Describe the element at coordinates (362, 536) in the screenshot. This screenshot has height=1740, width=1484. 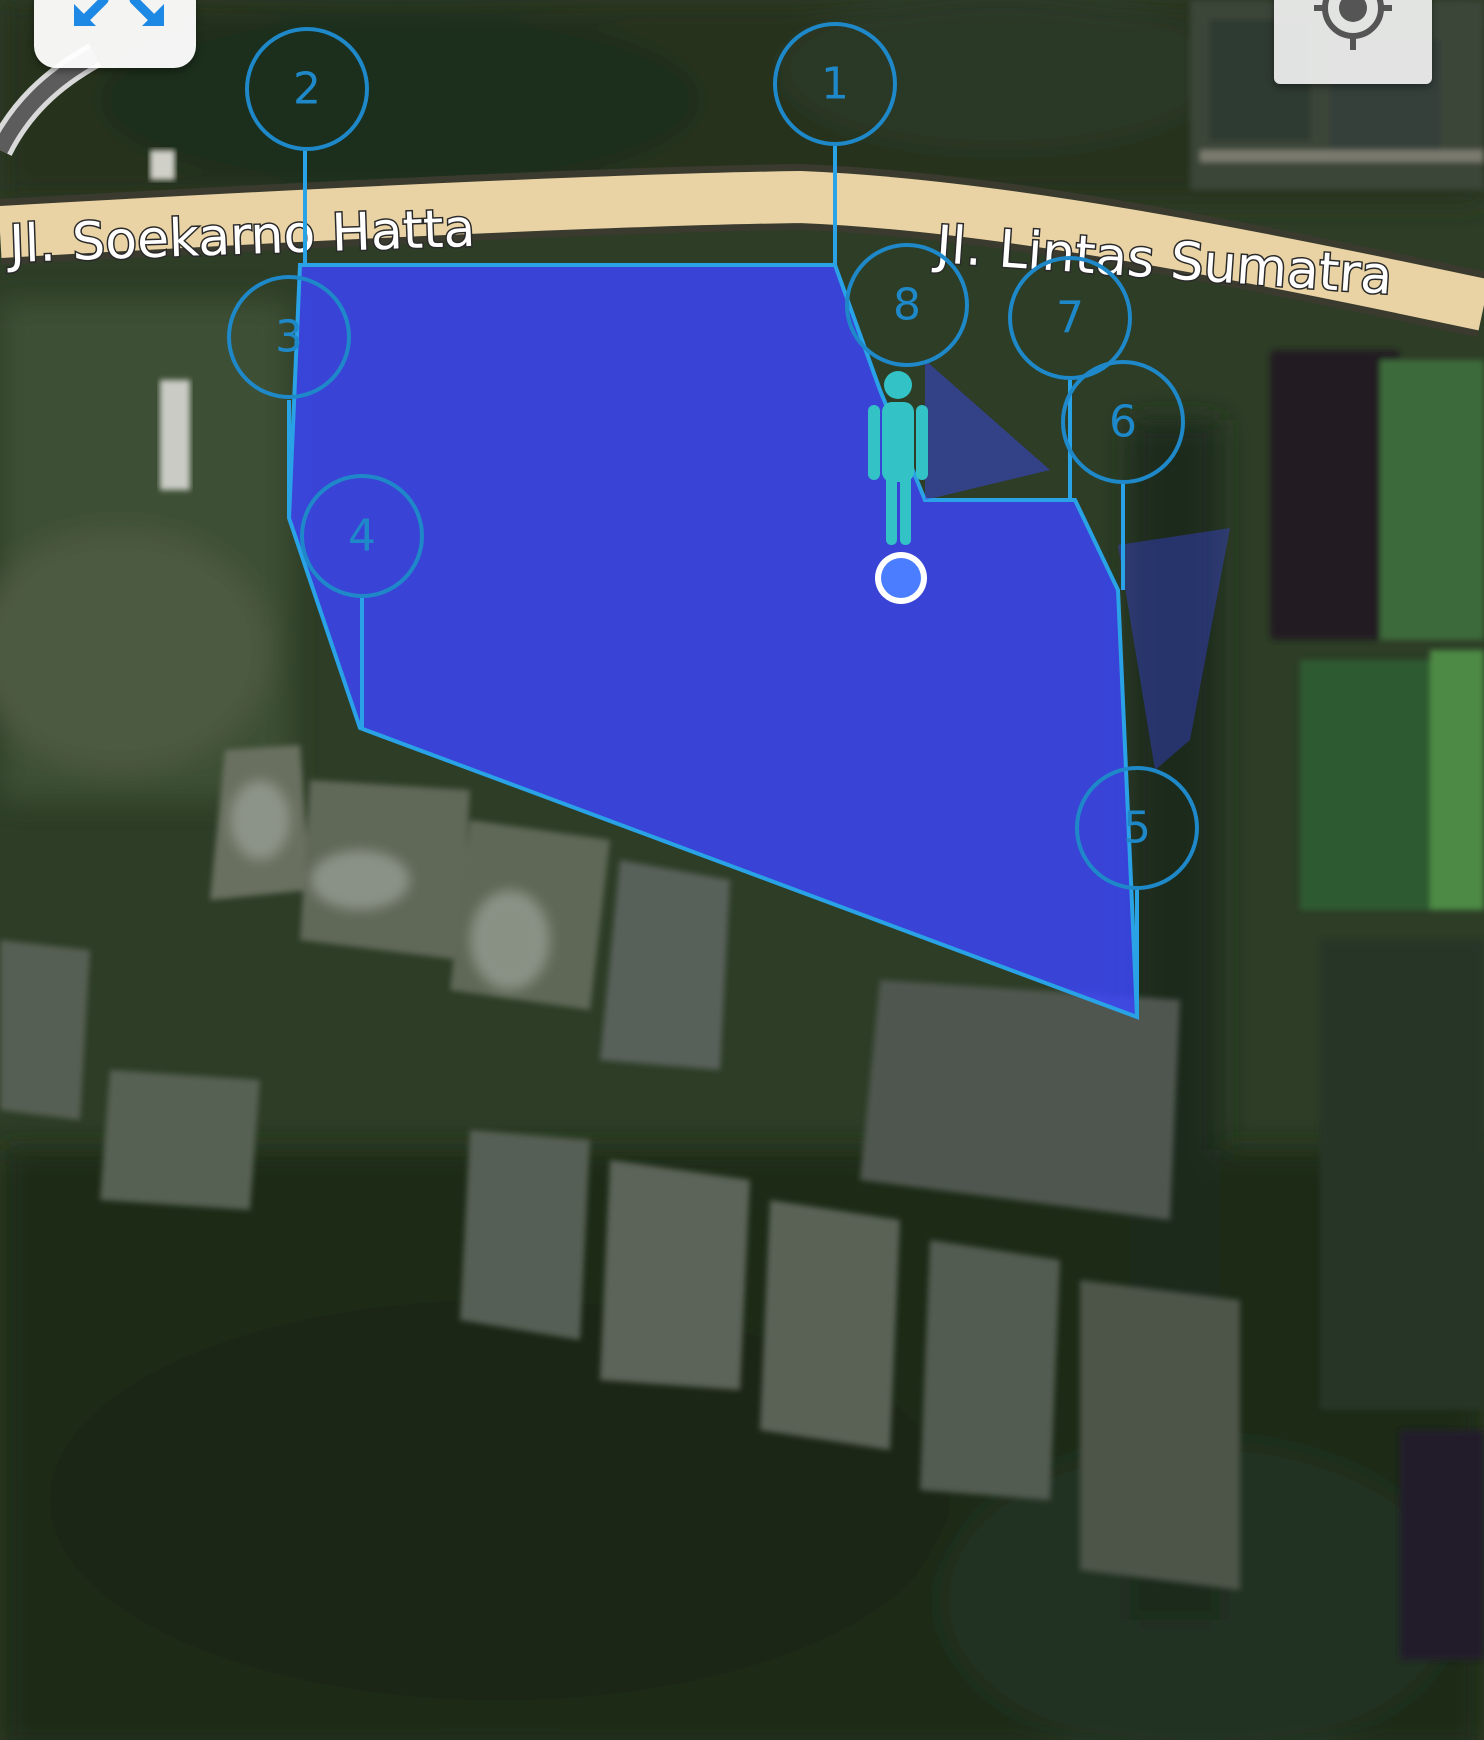
I see `svg-text: 4` at that location.